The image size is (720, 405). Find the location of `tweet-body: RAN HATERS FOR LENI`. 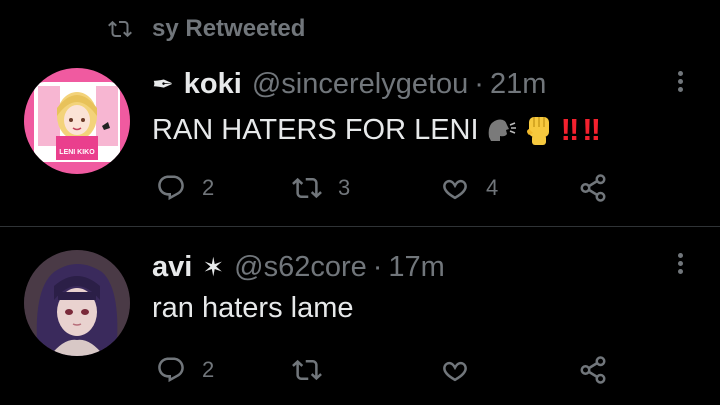

tweet-body: RAN HATERS FOR LENI is located at coordinates (315, 129).